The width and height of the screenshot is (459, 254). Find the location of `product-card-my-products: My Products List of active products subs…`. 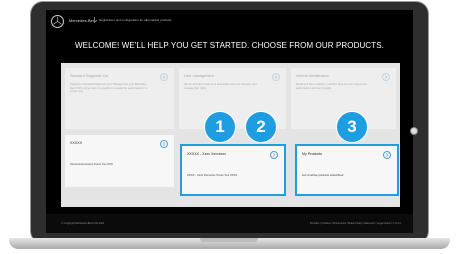

product-card-my-products: My Products List of active products subs… is located at coordinates (347, 170).